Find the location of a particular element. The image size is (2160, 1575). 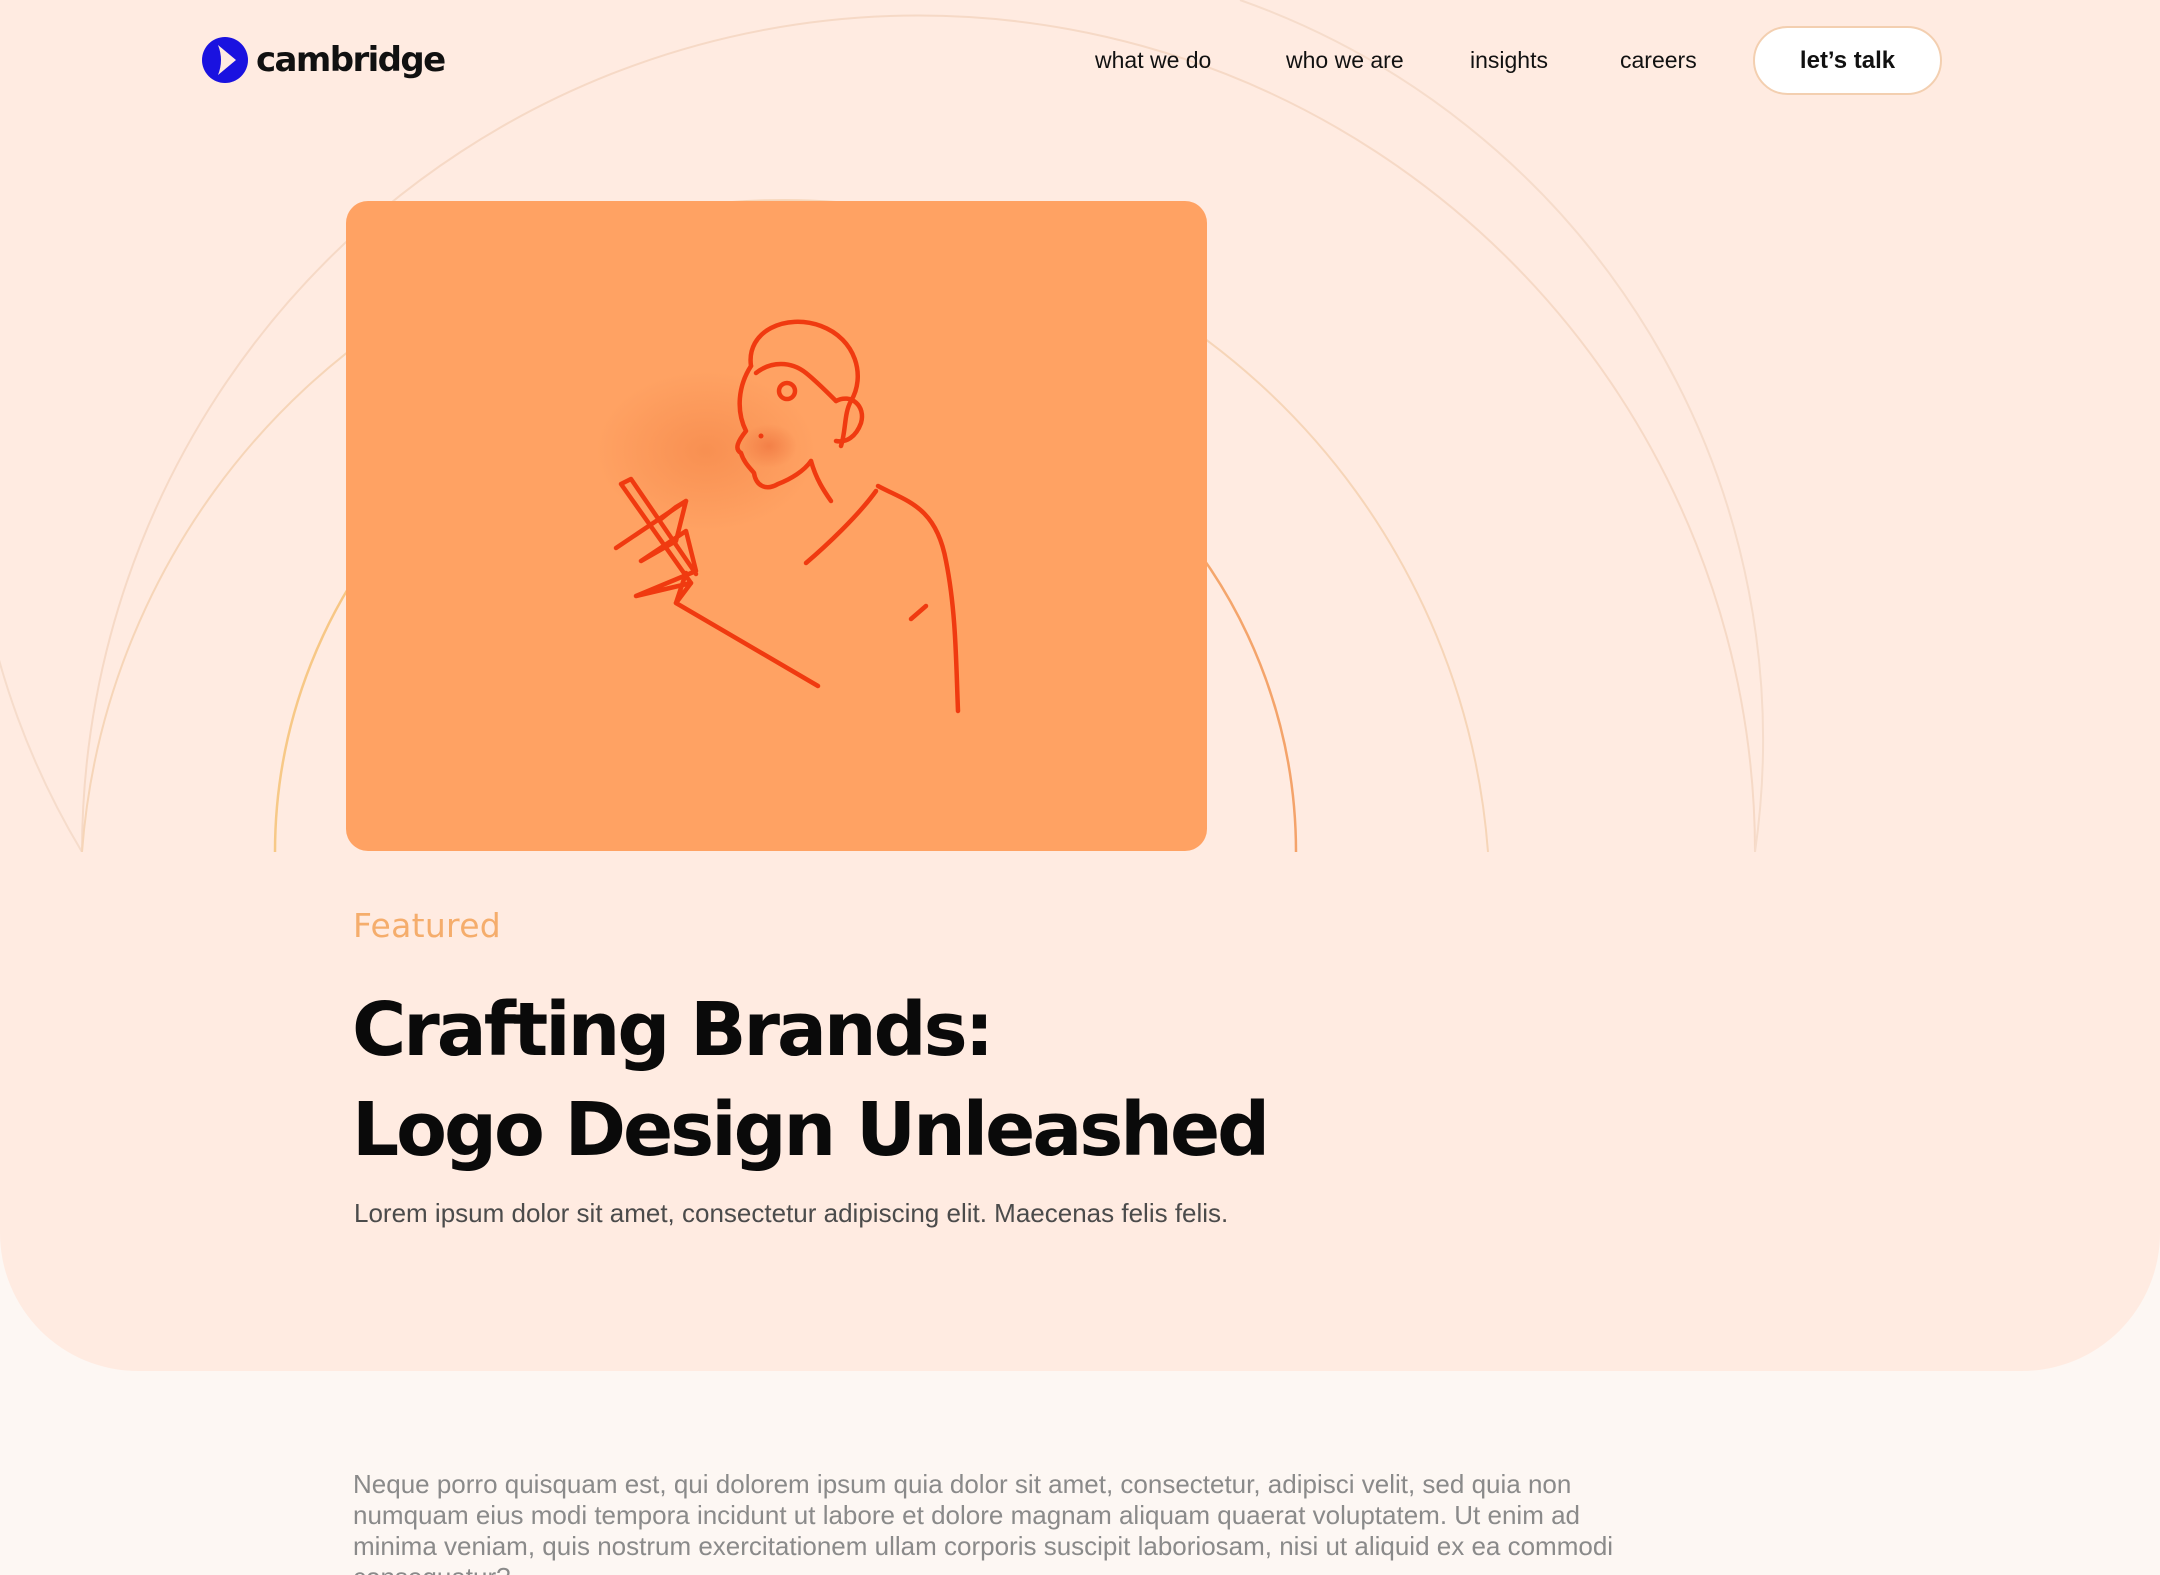

page-title-line-2: Logo Design Unleashed is located at coordinates (811, 1130).